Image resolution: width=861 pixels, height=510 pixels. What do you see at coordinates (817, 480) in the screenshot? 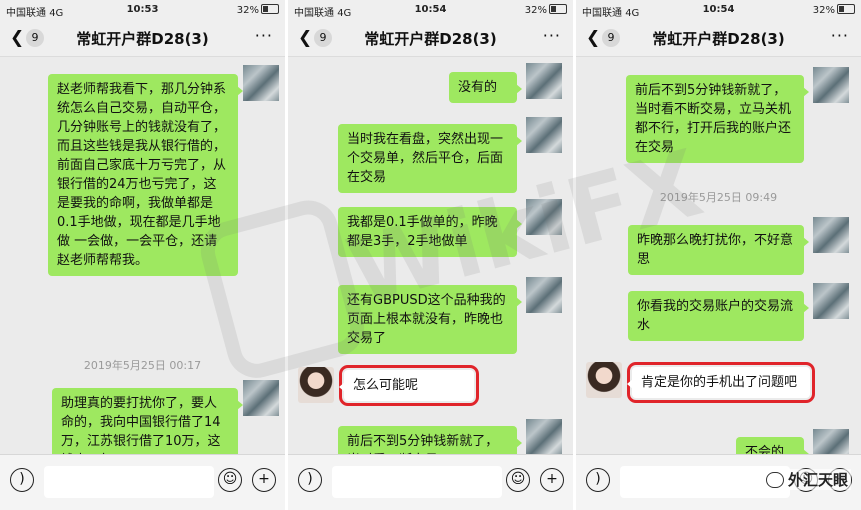
I see `brand-text: 外汇天眼` at bounding box center [817, 480].